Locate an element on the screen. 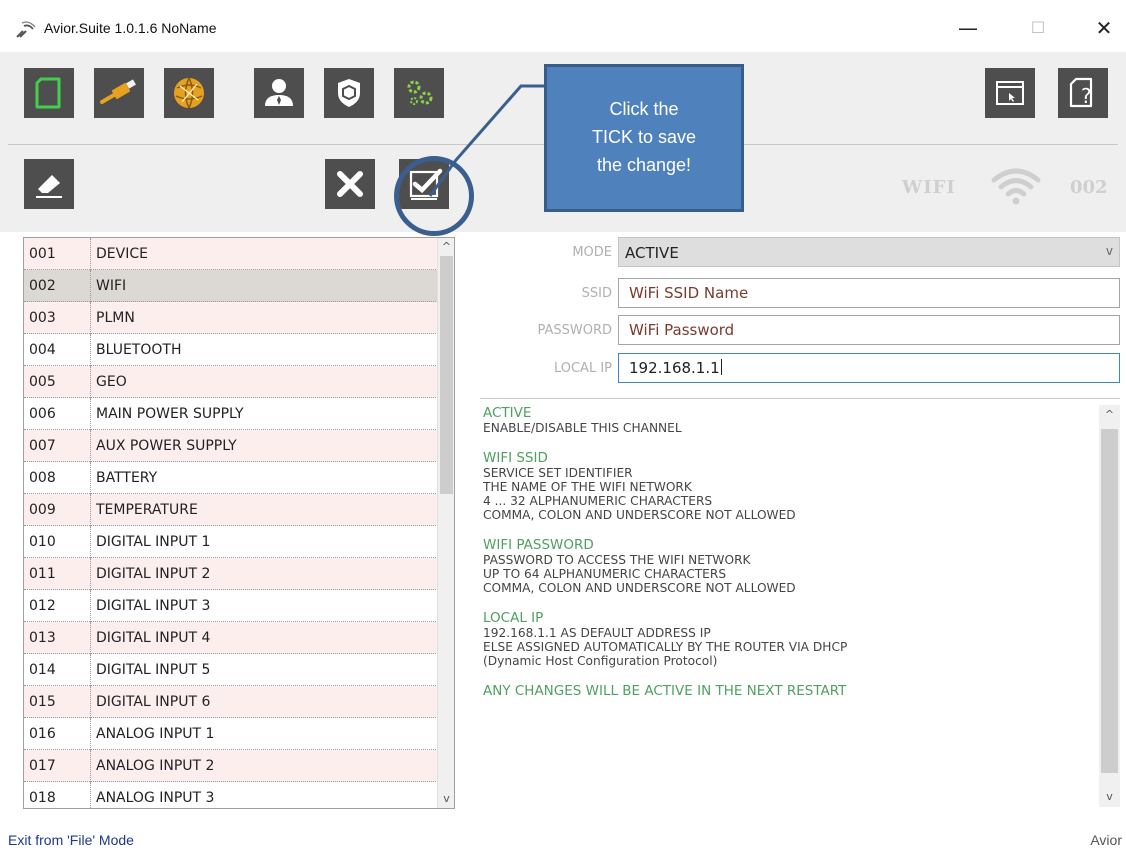  status-message: Exit from 'File' Mode is located at coordinates (71, 840).